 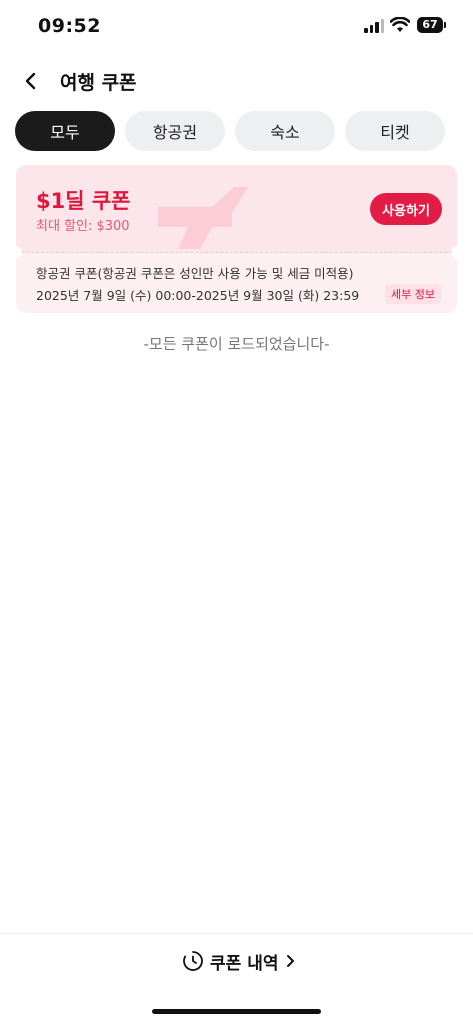 What do you see at coordinates (244, 963) in the screenshot?
I see `coupon-history-label: 쿠폰 내역` at bounding box center [244, 963].